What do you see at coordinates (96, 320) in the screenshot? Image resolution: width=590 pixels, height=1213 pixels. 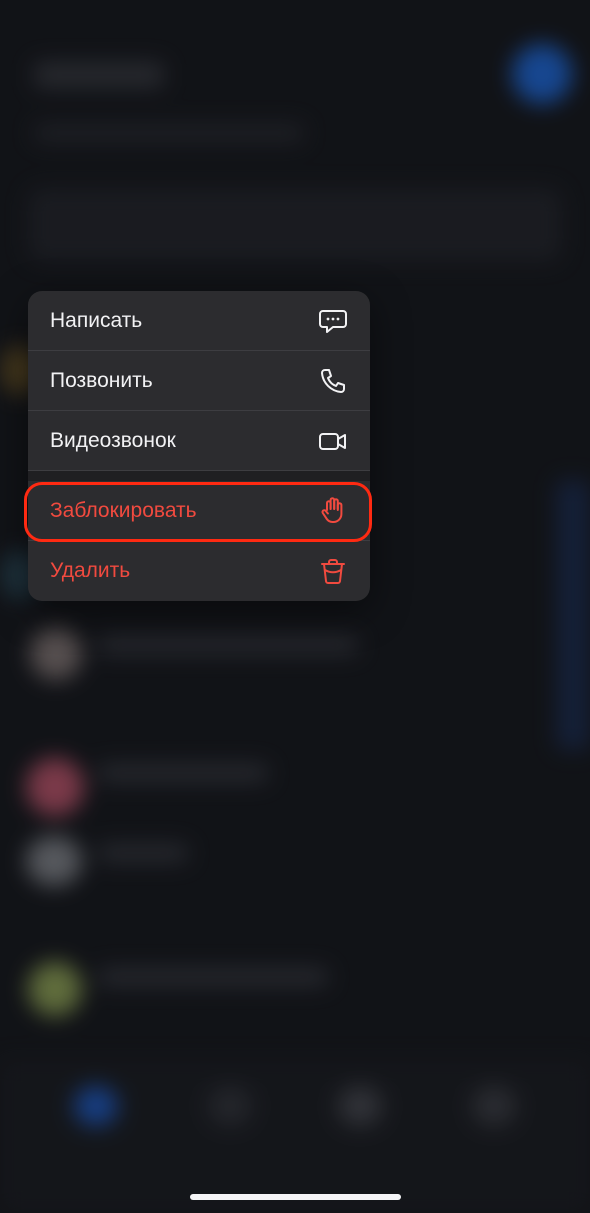 I see `menu-item-label: Написать` at bounding box center [96, 320].